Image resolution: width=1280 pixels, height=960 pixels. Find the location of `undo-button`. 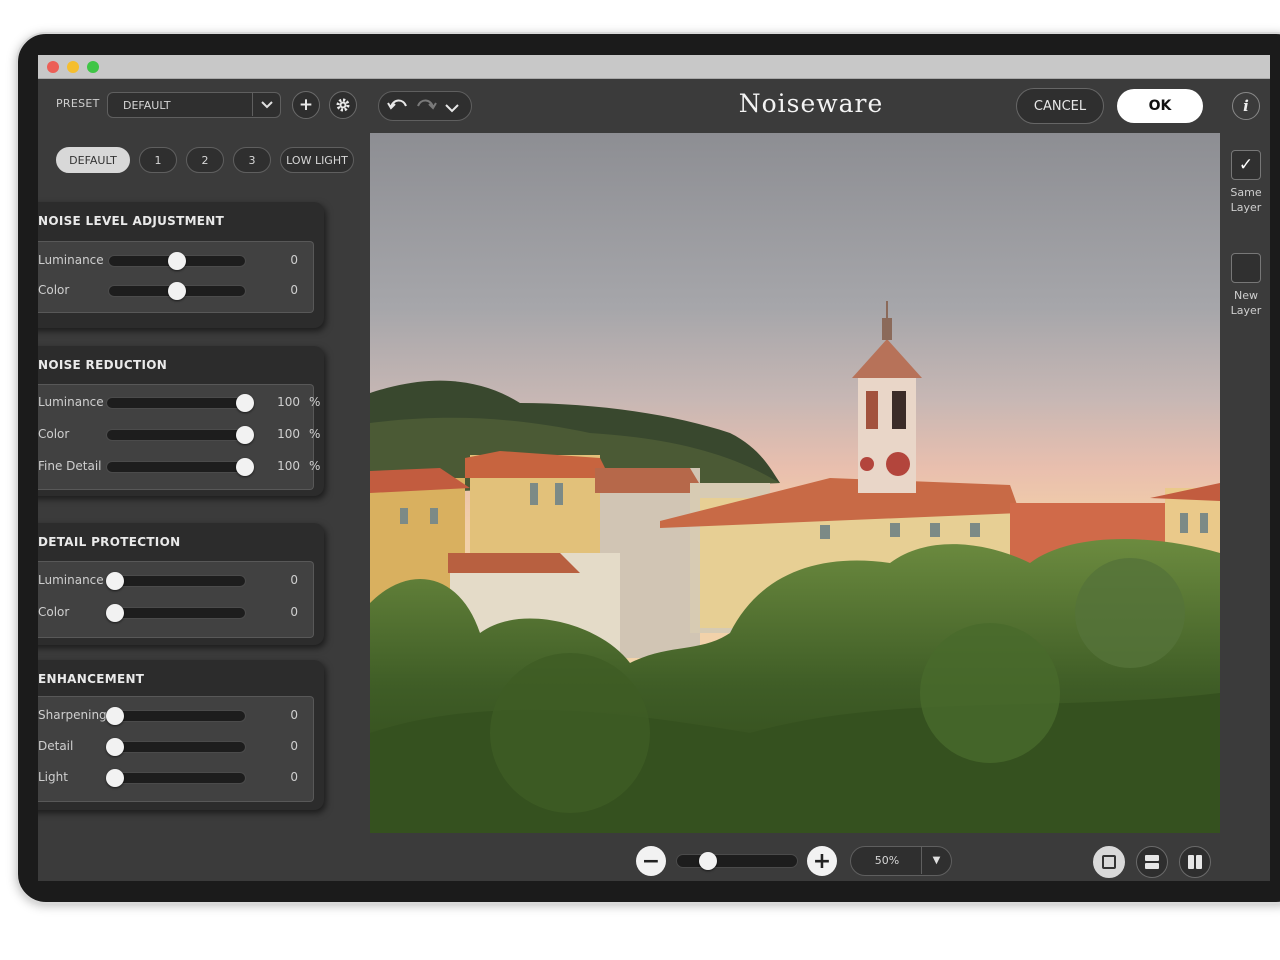

undo-button is located at coordinates (398, 106).